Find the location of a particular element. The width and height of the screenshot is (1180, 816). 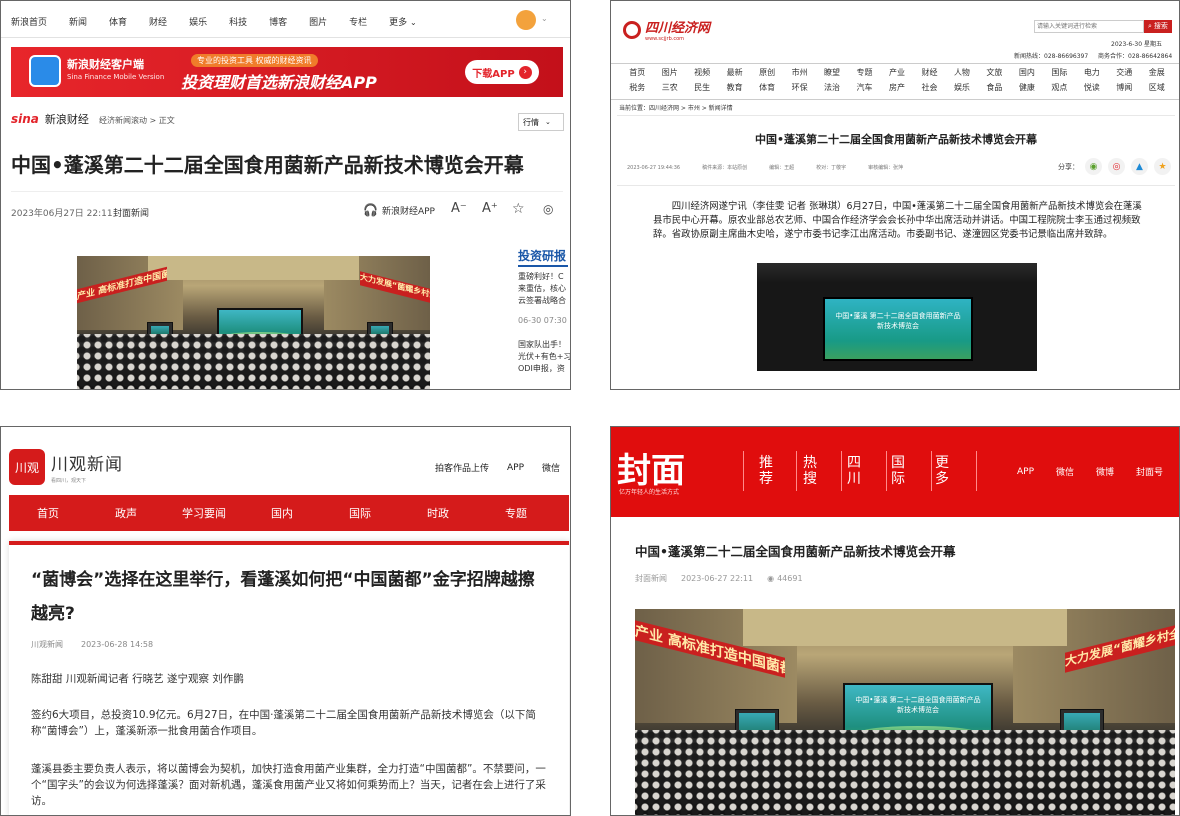

nav-item-ent: 娱乐 is located at coordinates (198, 21).